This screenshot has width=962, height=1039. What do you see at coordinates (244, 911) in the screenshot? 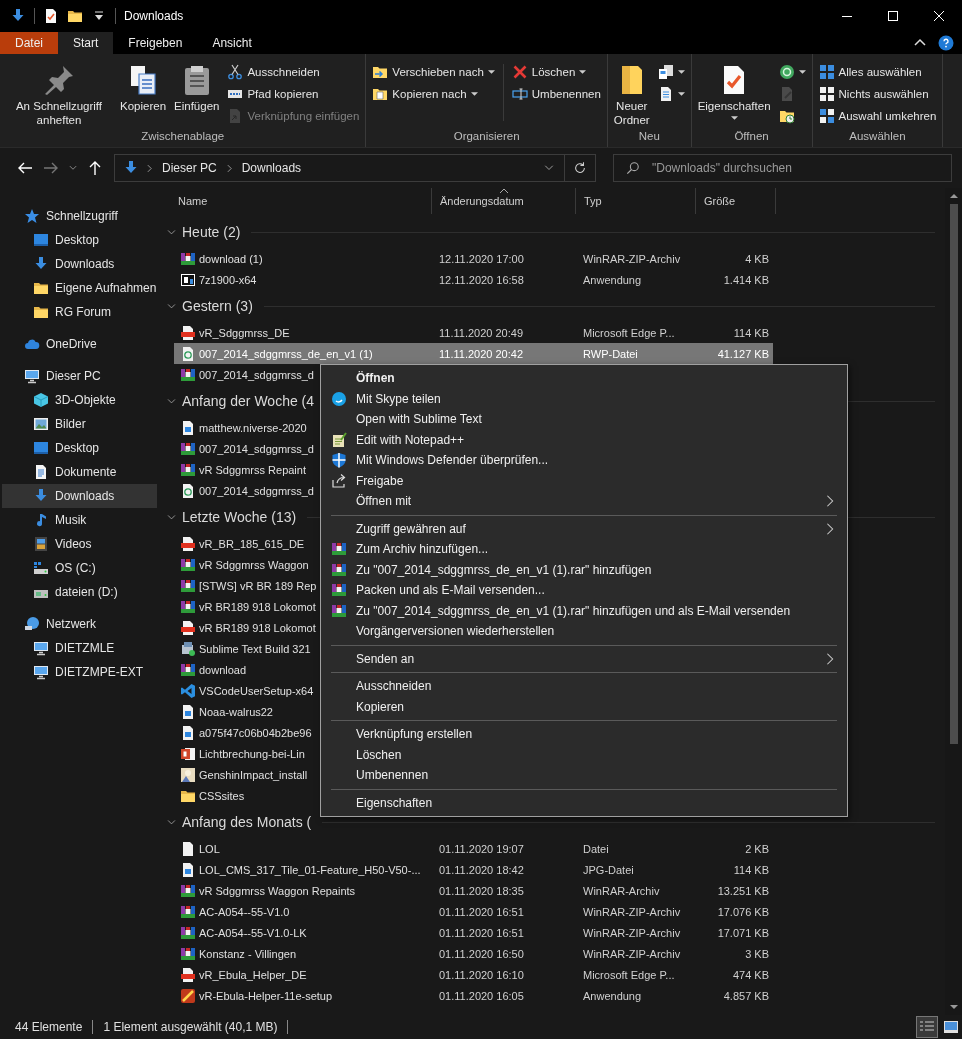
I see `file-name: AC-A054--55-V1.0` at bounding box center [244, 911].